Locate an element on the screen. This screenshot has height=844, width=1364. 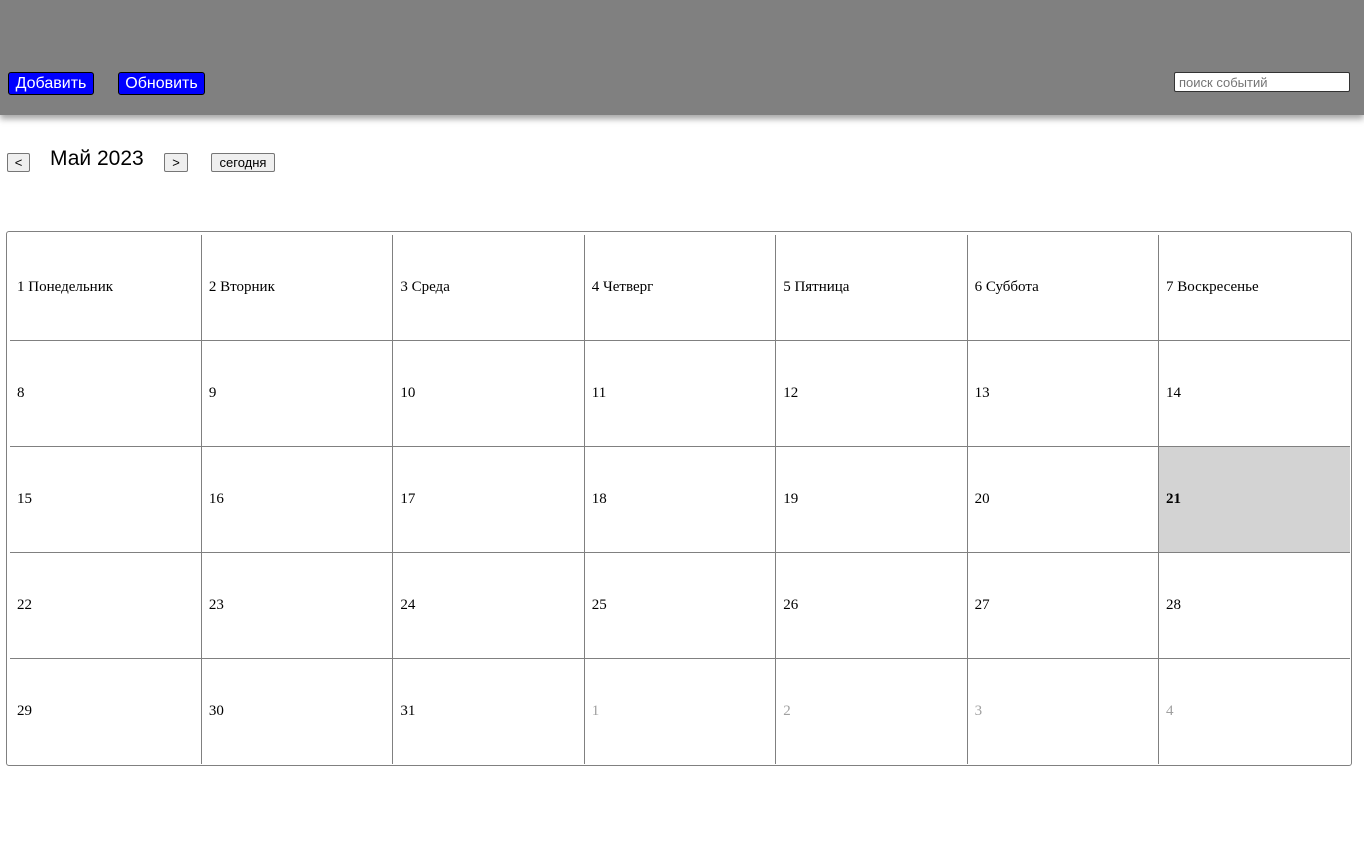
add-event-button: Добавить is located at coordinates (51, 83).